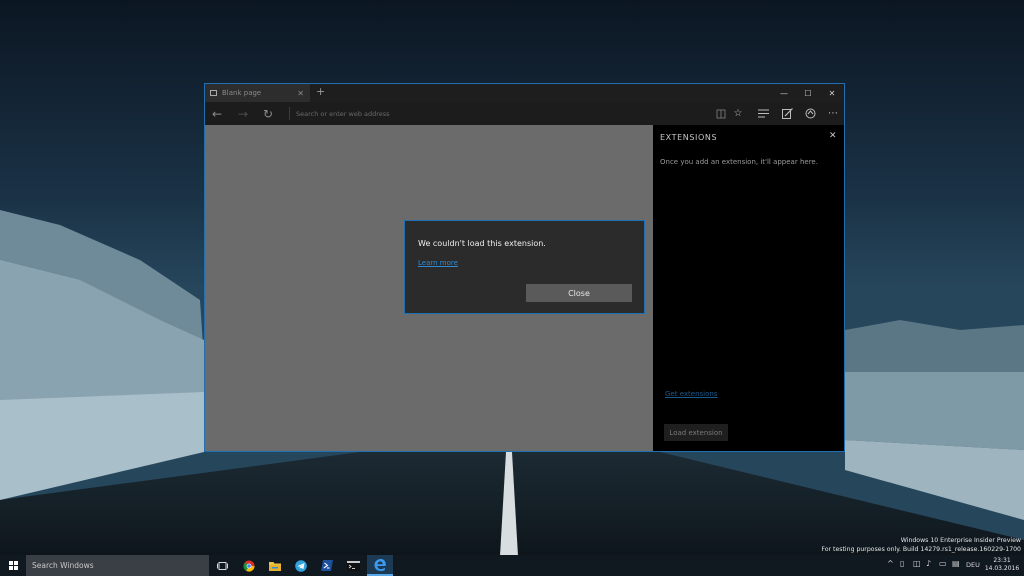 The image size is (1024, 576). Describe the element at coordinates (890, 563) in the screenshot. I see `show-hidden-icons-icon: ^` at that location.